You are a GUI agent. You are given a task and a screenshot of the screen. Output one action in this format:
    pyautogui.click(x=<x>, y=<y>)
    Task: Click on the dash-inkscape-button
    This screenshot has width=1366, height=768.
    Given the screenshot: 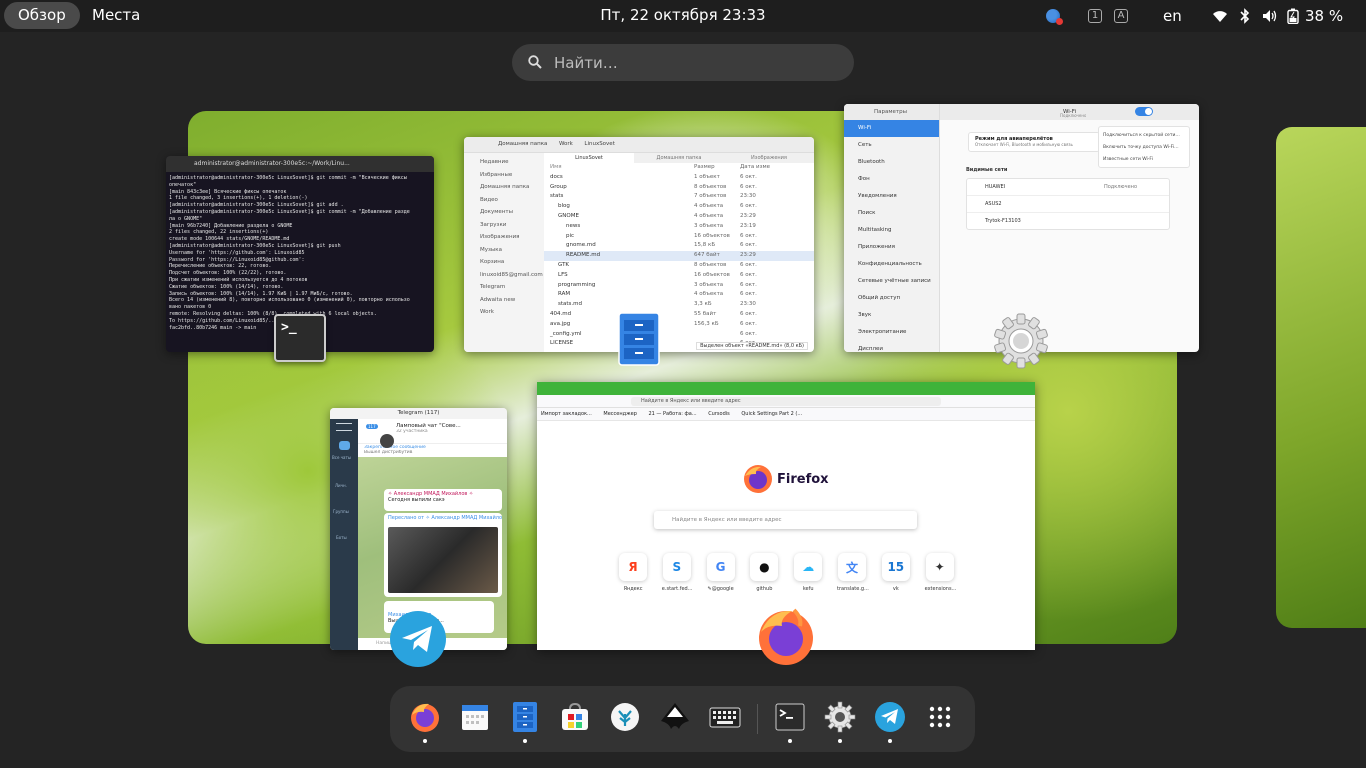 What is the action you would take?
    pyautogui.click(x=675, y=719)
    